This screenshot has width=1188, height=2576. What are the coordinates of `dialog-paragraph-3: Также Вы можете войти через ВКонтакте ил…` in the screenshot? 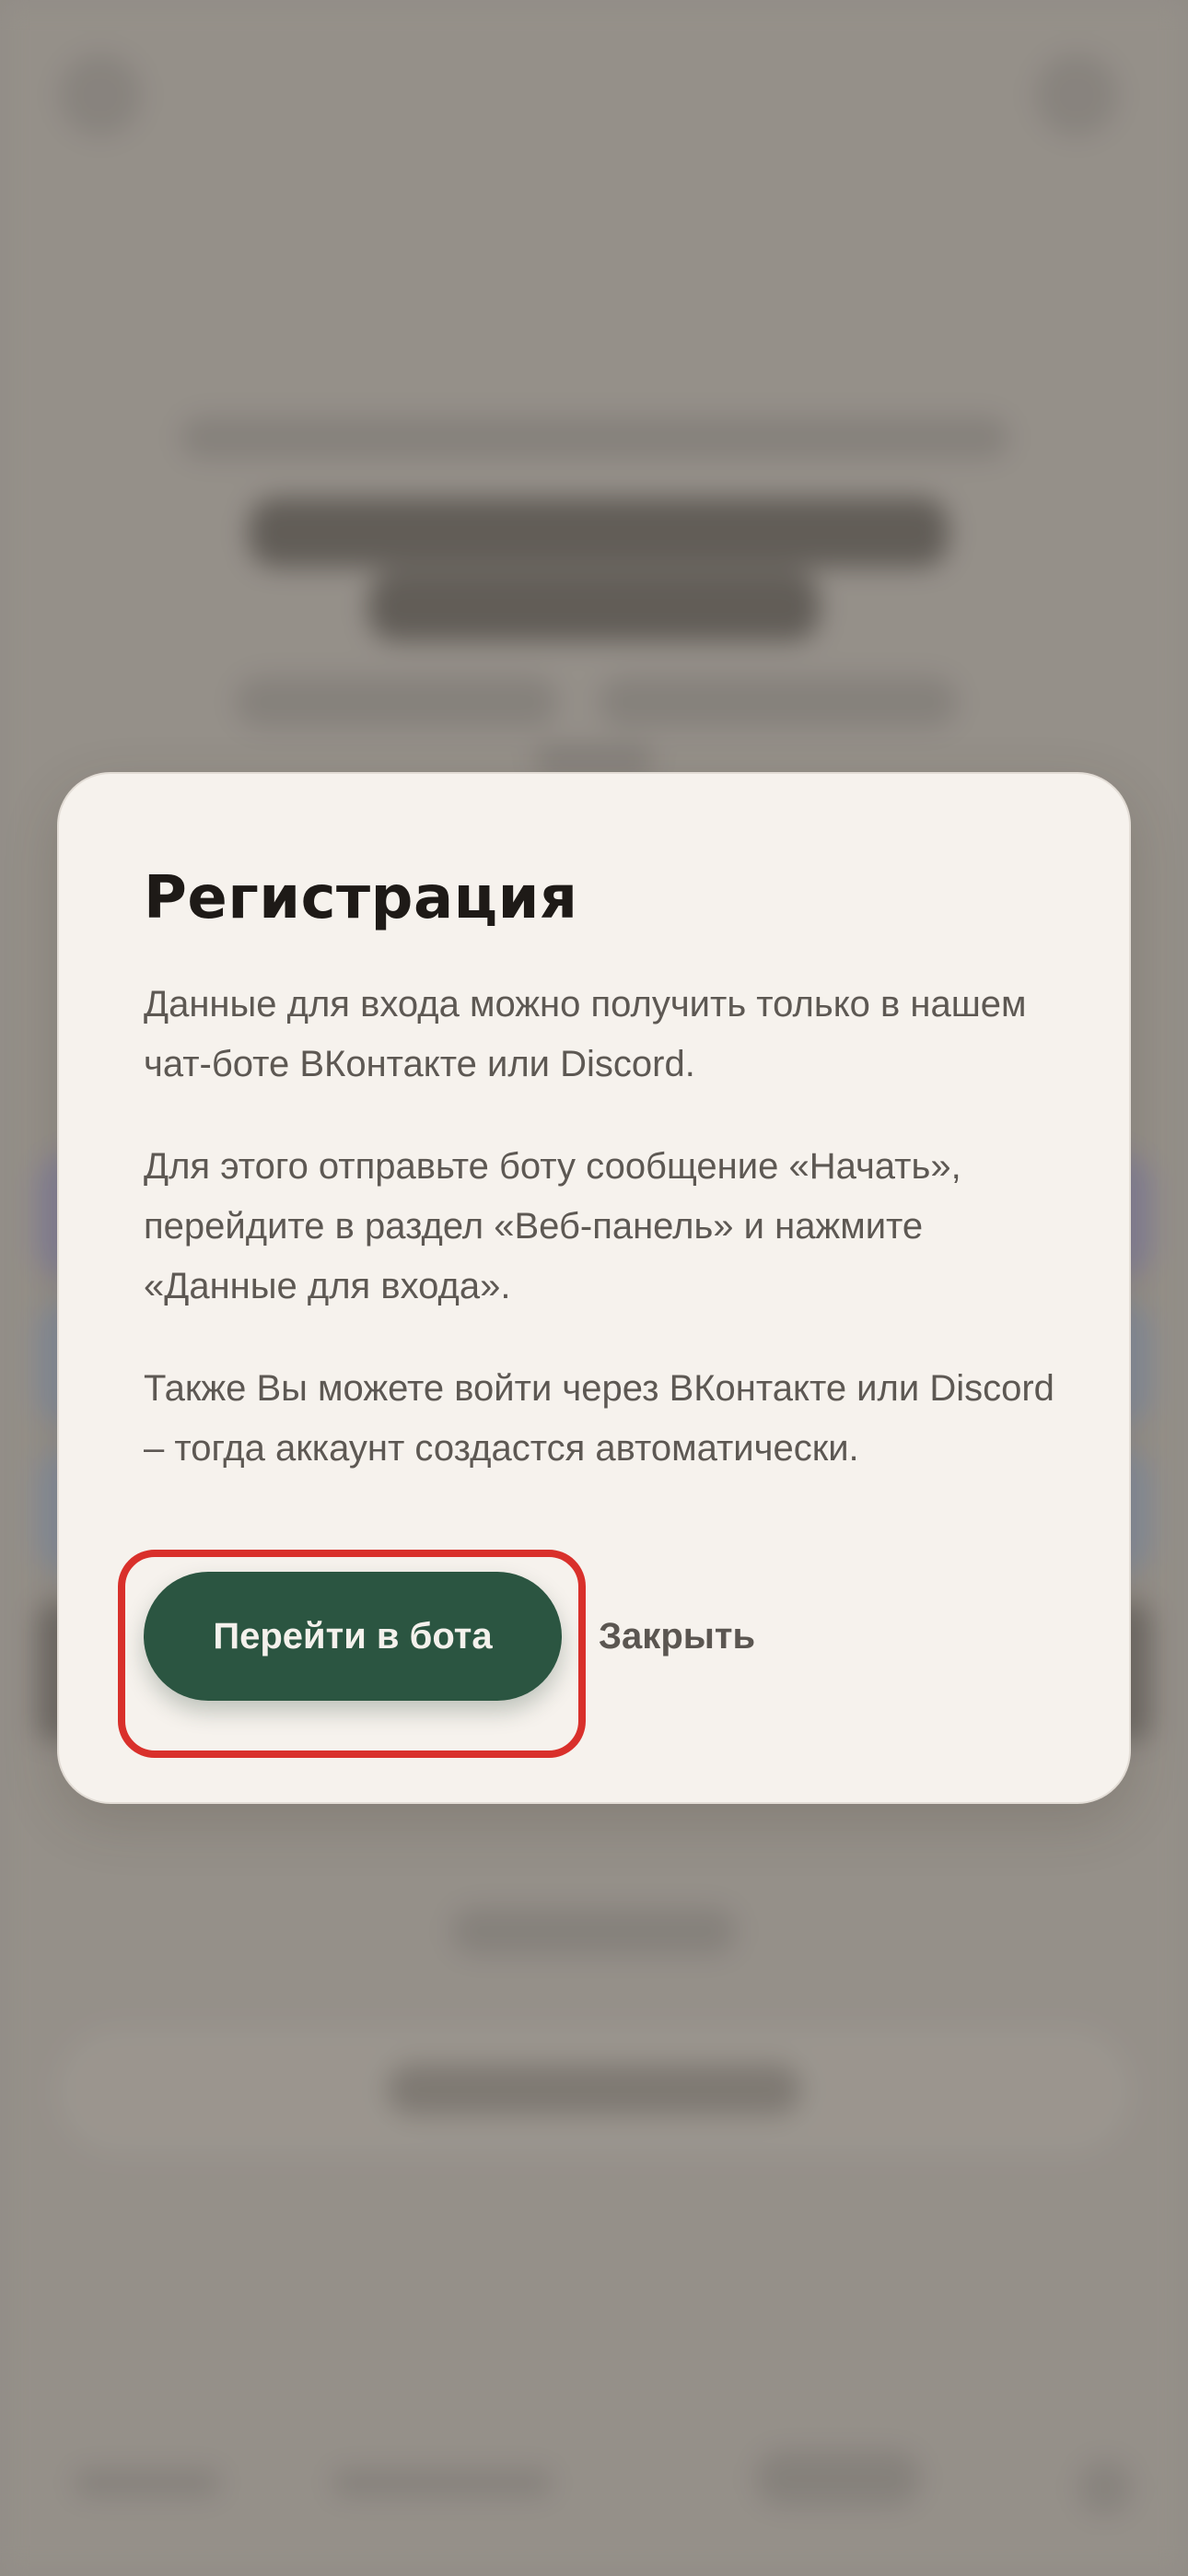 It's located at (599, 1418).